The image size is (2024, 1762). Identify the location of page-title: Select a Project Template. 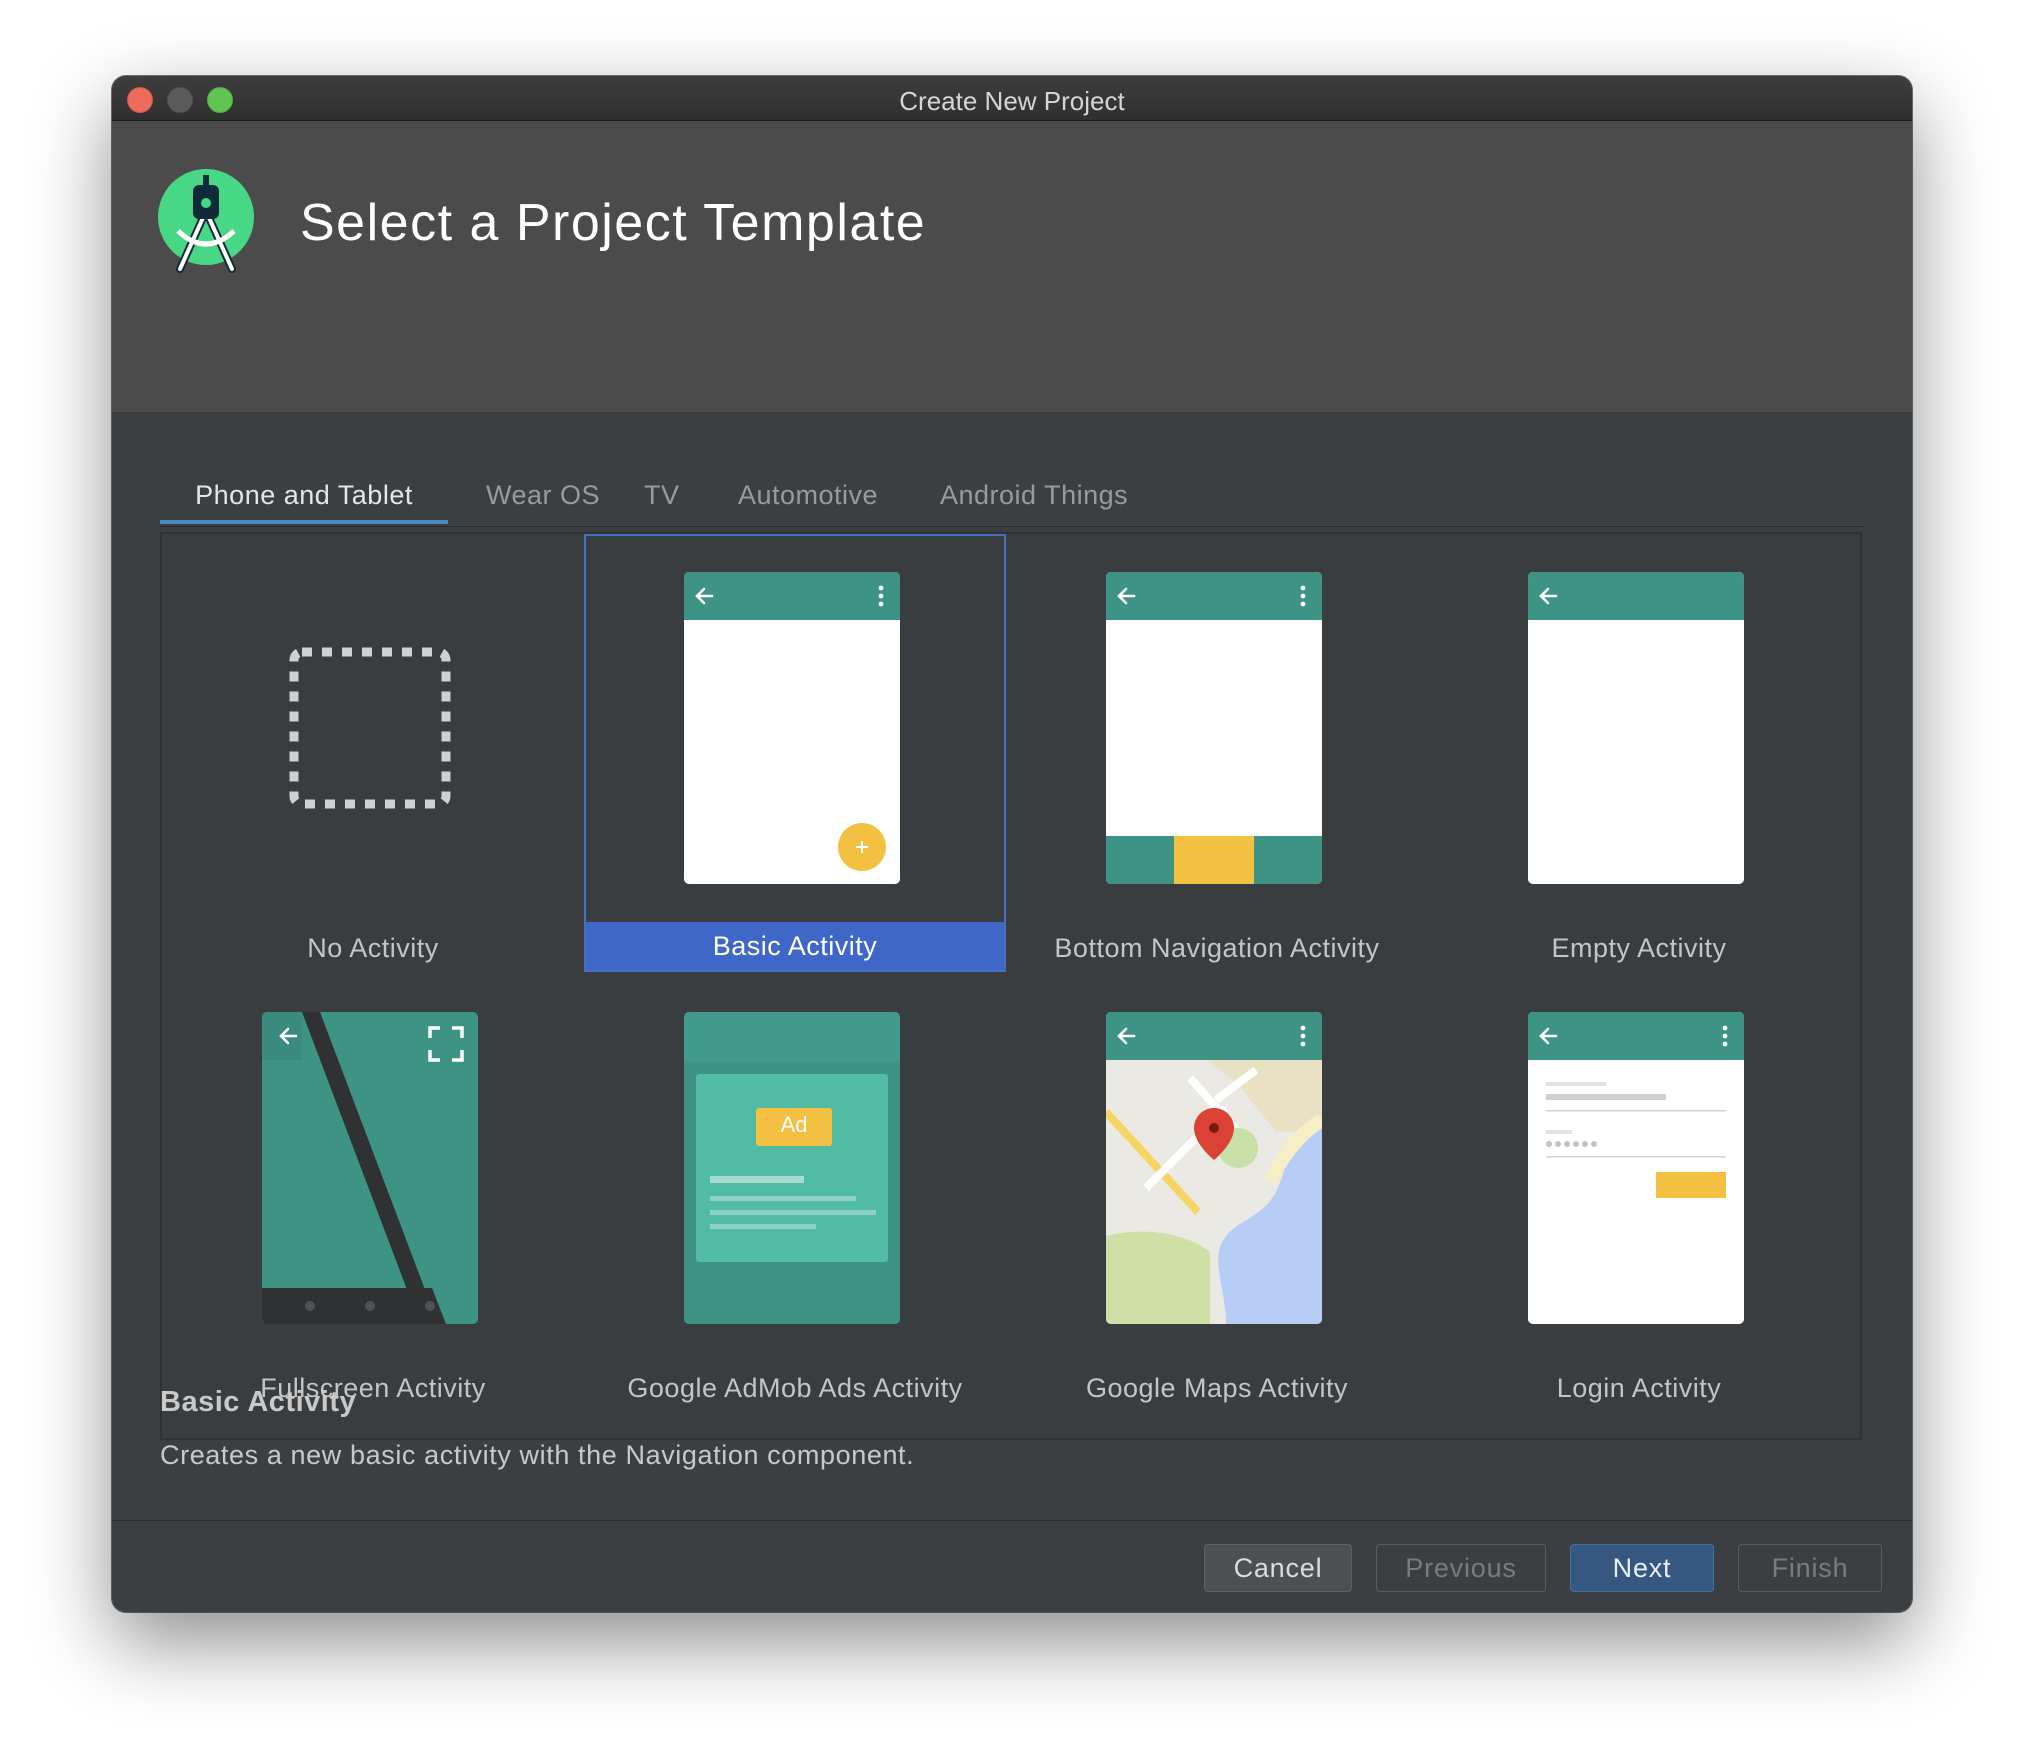
(613, 223).